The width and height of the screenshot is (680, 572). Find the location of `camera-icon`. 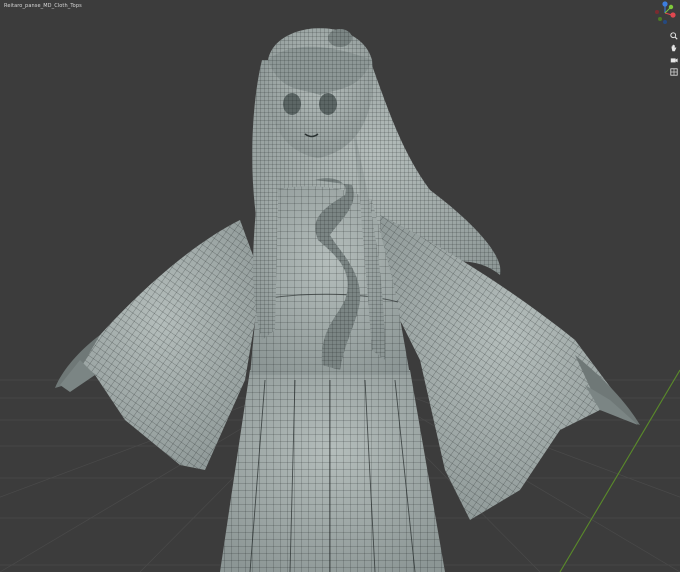

camera-icon is located at coordinates (674, 59).